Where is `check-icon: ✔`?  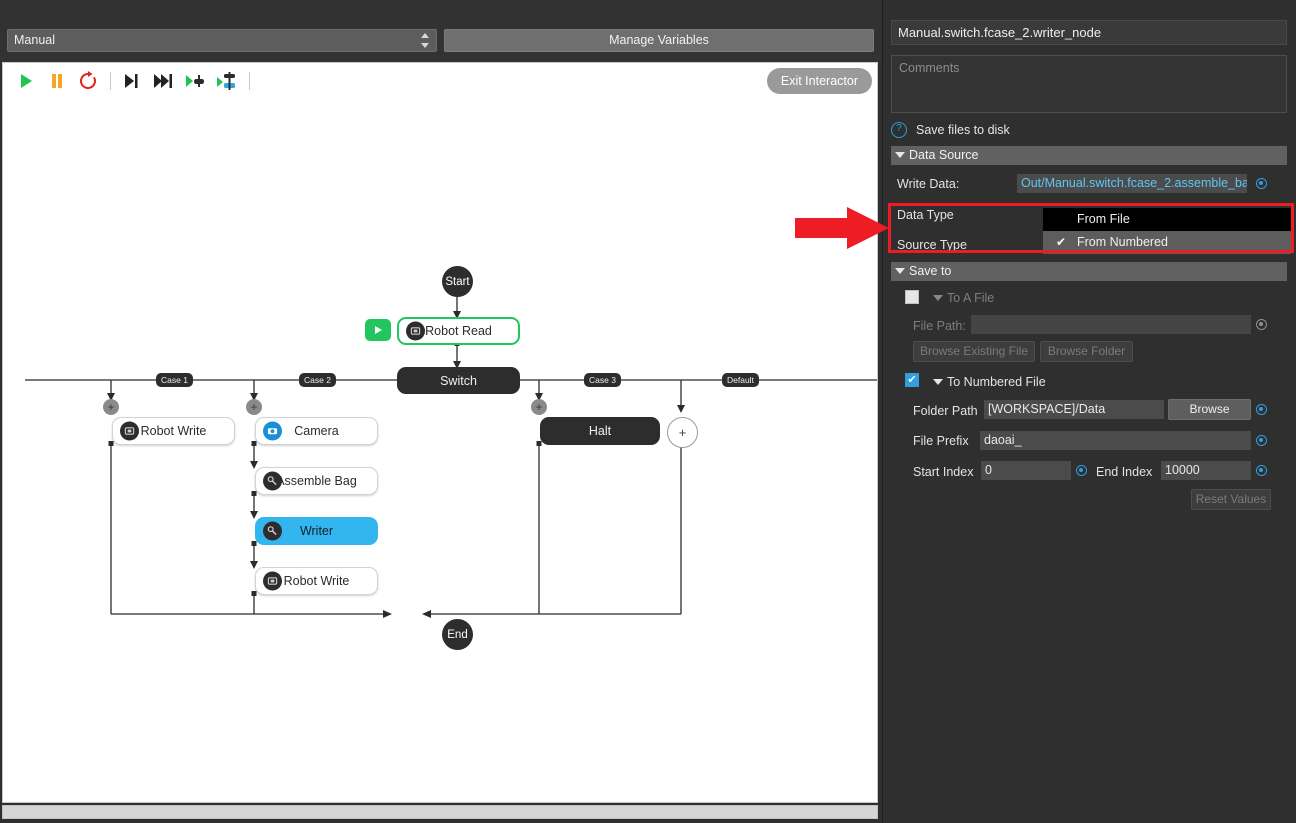 check-icon: ✔ is located at coordinates (1061, 242).